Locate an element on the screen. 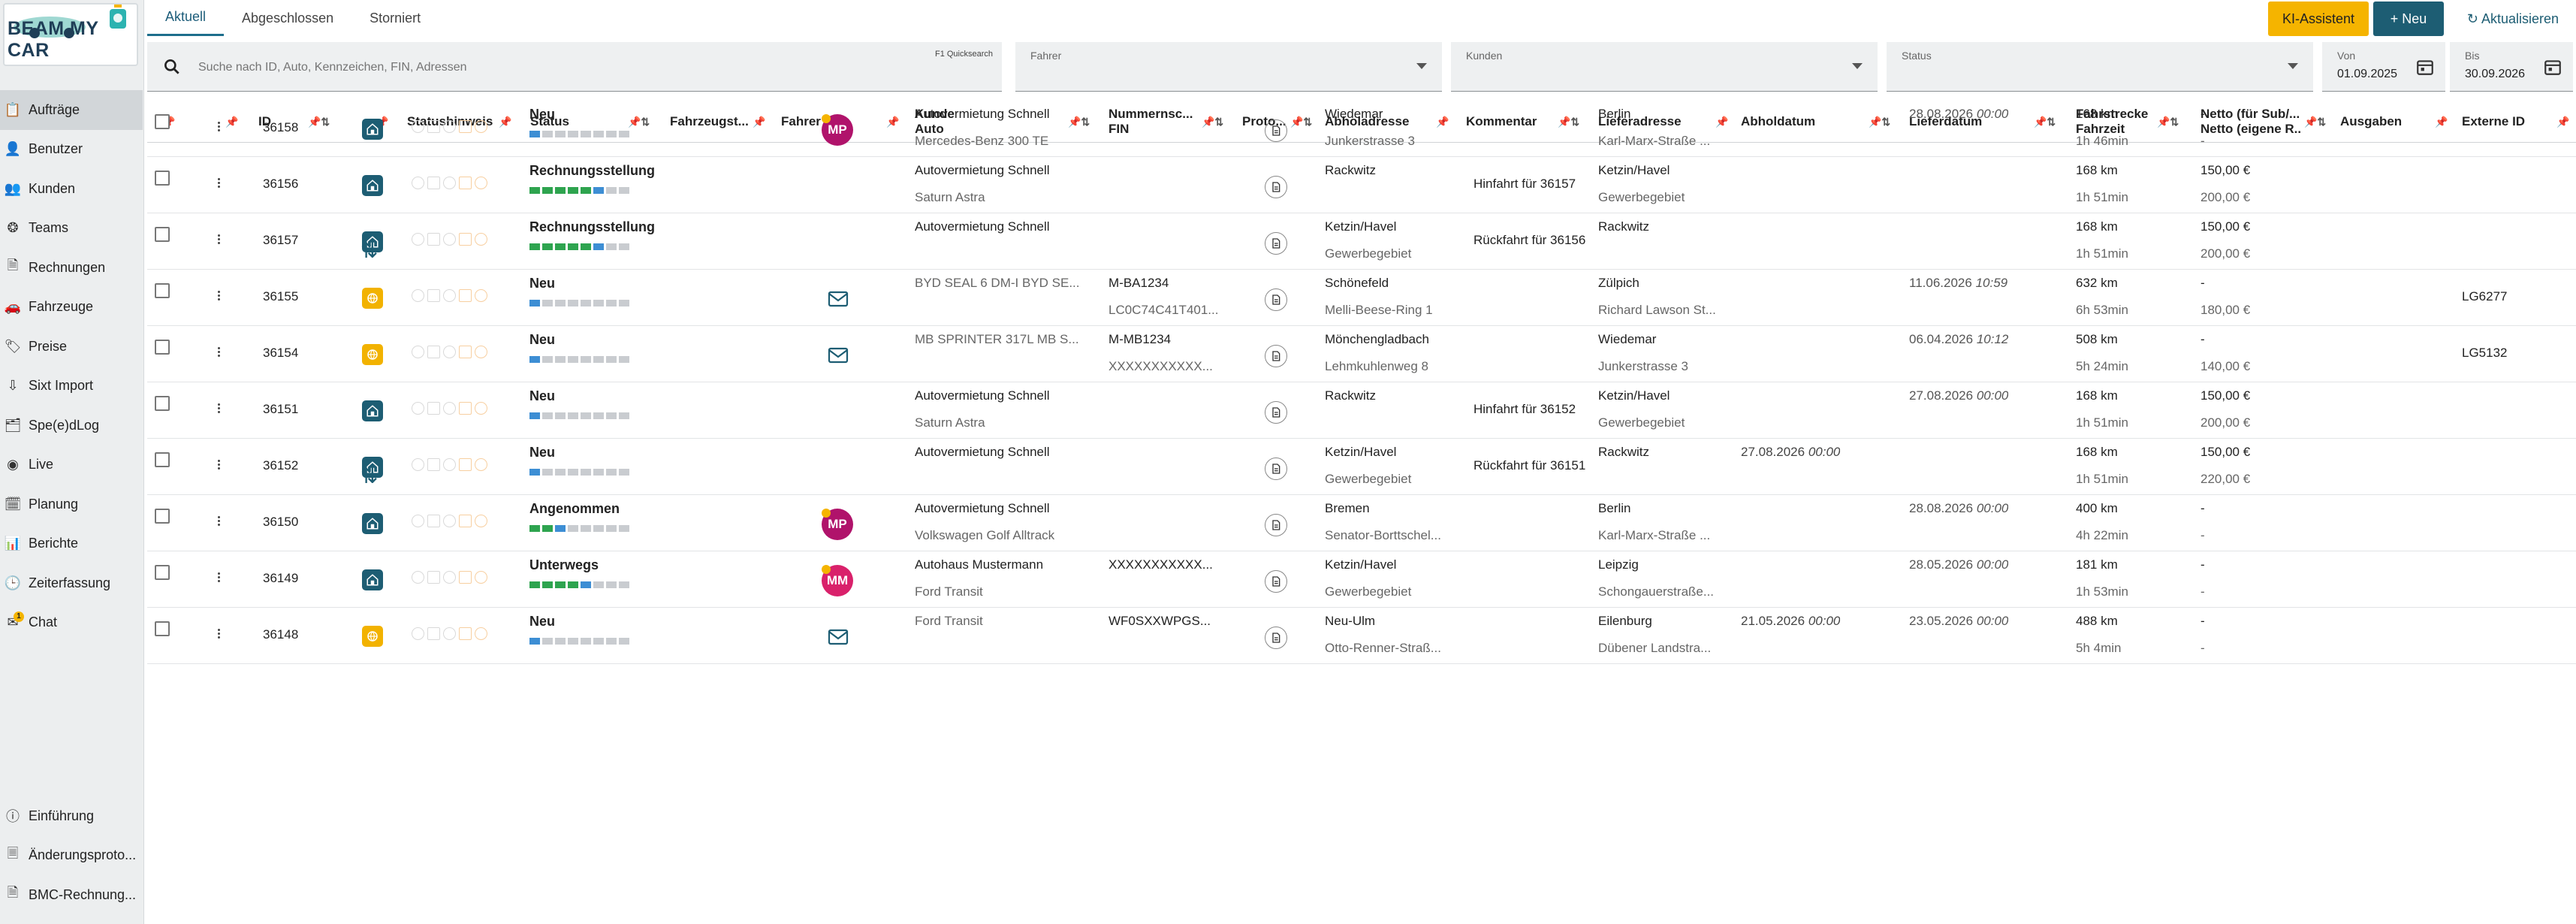 The width and height of the screenshot is (2576, 924). von-date-field: Von 01.09.2025 is located at coordinates (2383, 67).